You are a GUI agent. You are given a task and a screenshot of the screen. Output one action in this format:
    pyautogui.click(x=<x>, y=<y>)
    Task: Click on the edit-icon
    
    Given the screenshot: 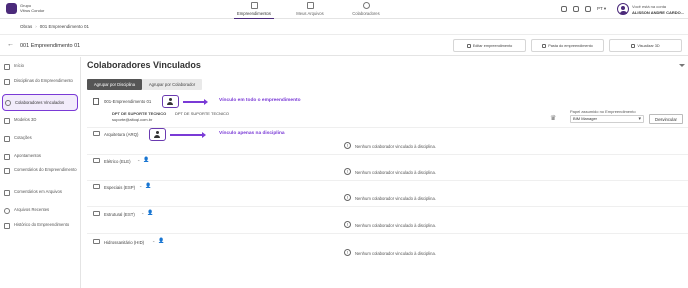 What is the action you would take?
    pyautogui.click(x=468, y=45)
    